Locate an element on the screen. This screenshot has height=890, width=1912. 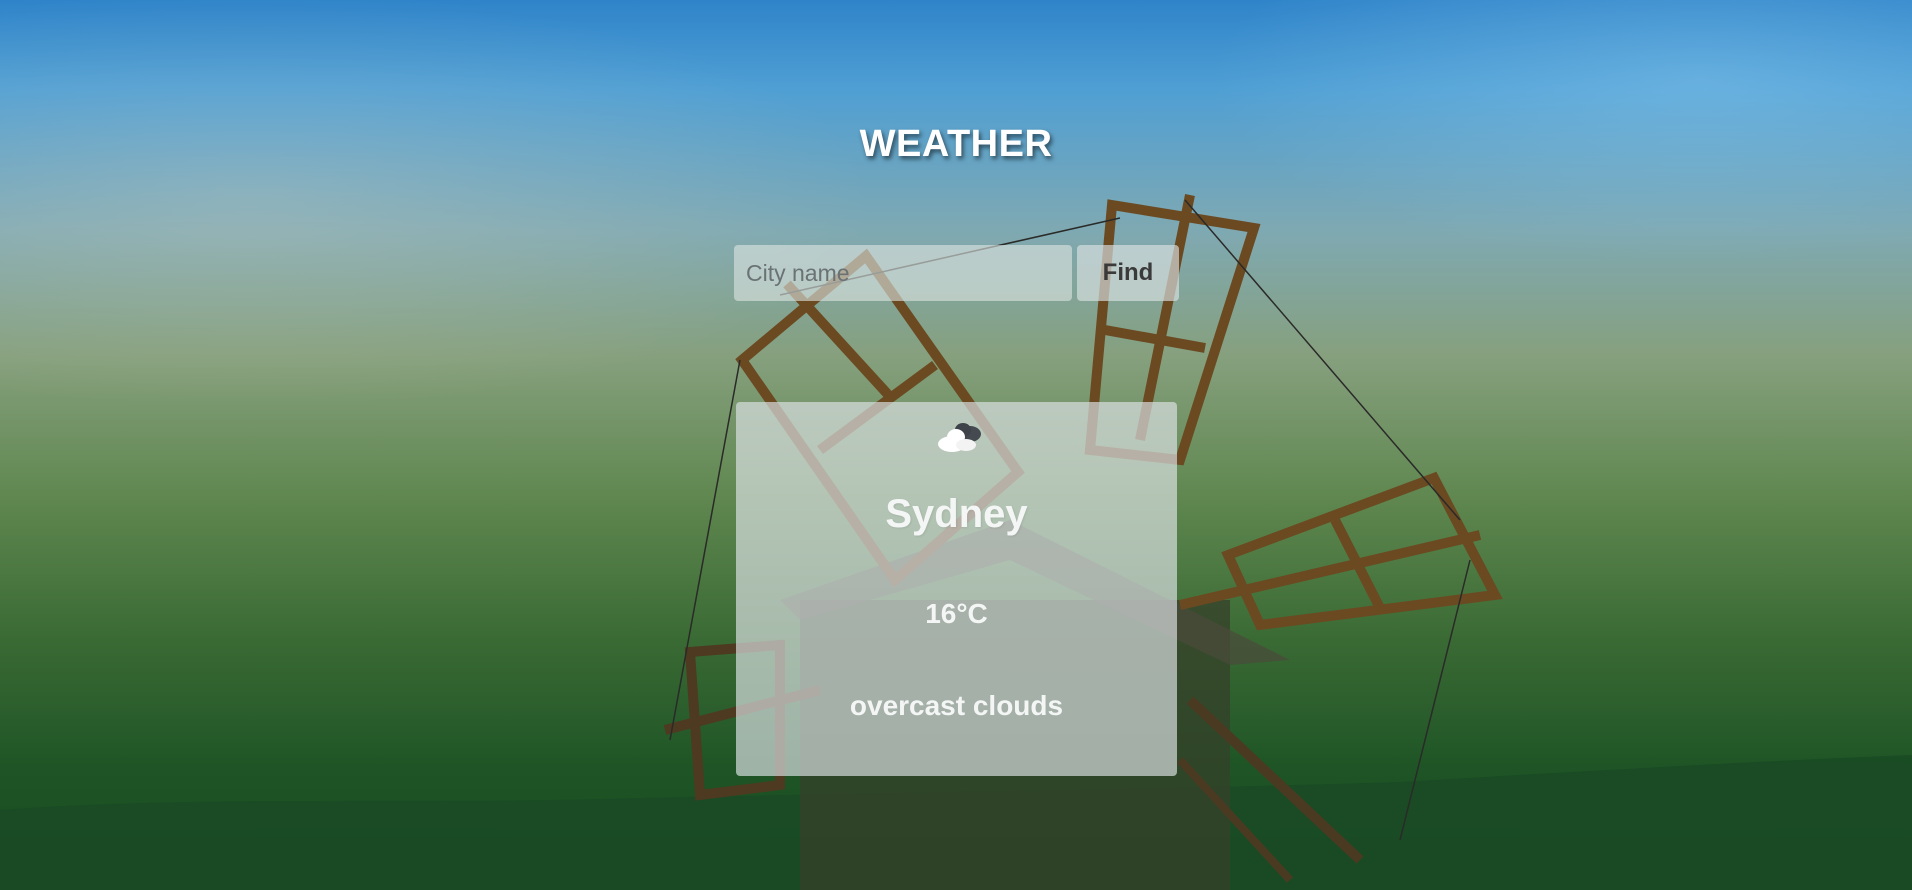
overcast-clouds-icon is located at coordinates (959, 437).